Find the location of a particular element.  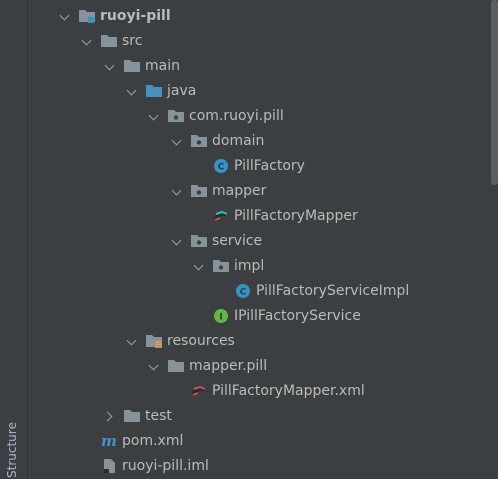

tree-node-ruoyi-pill: ruoyi-pill is located at coordinates (259, 15).